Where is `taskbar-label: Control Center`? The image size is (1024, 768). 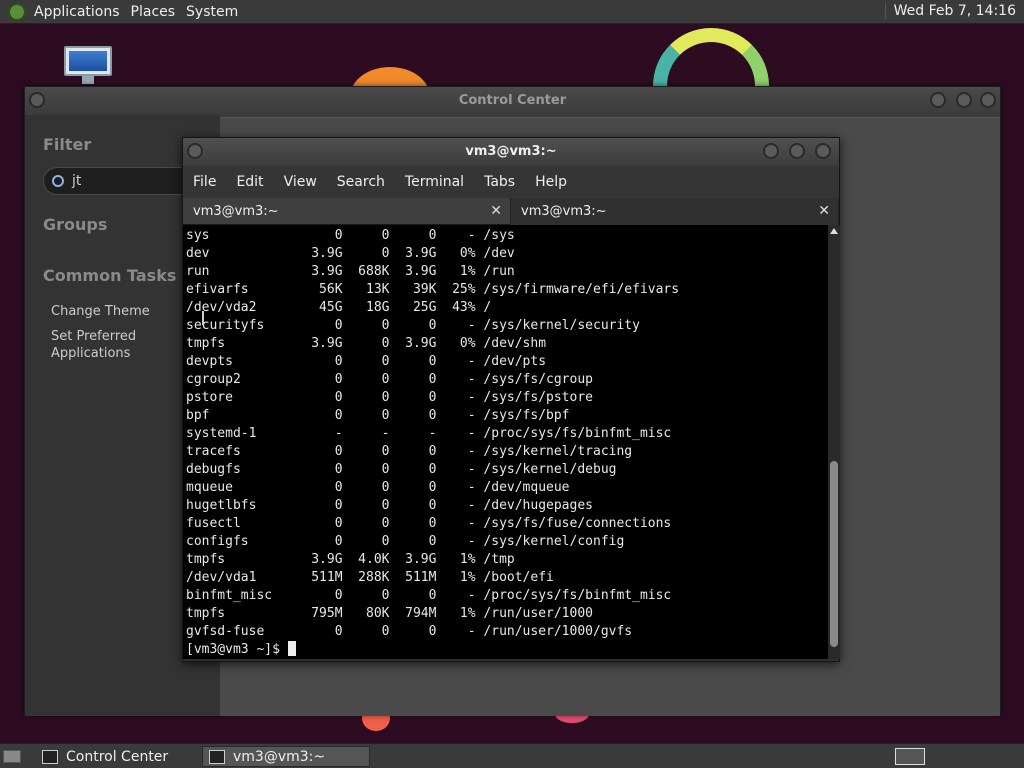
taskbar-label: Control Center is located at coordinates (117, 756).